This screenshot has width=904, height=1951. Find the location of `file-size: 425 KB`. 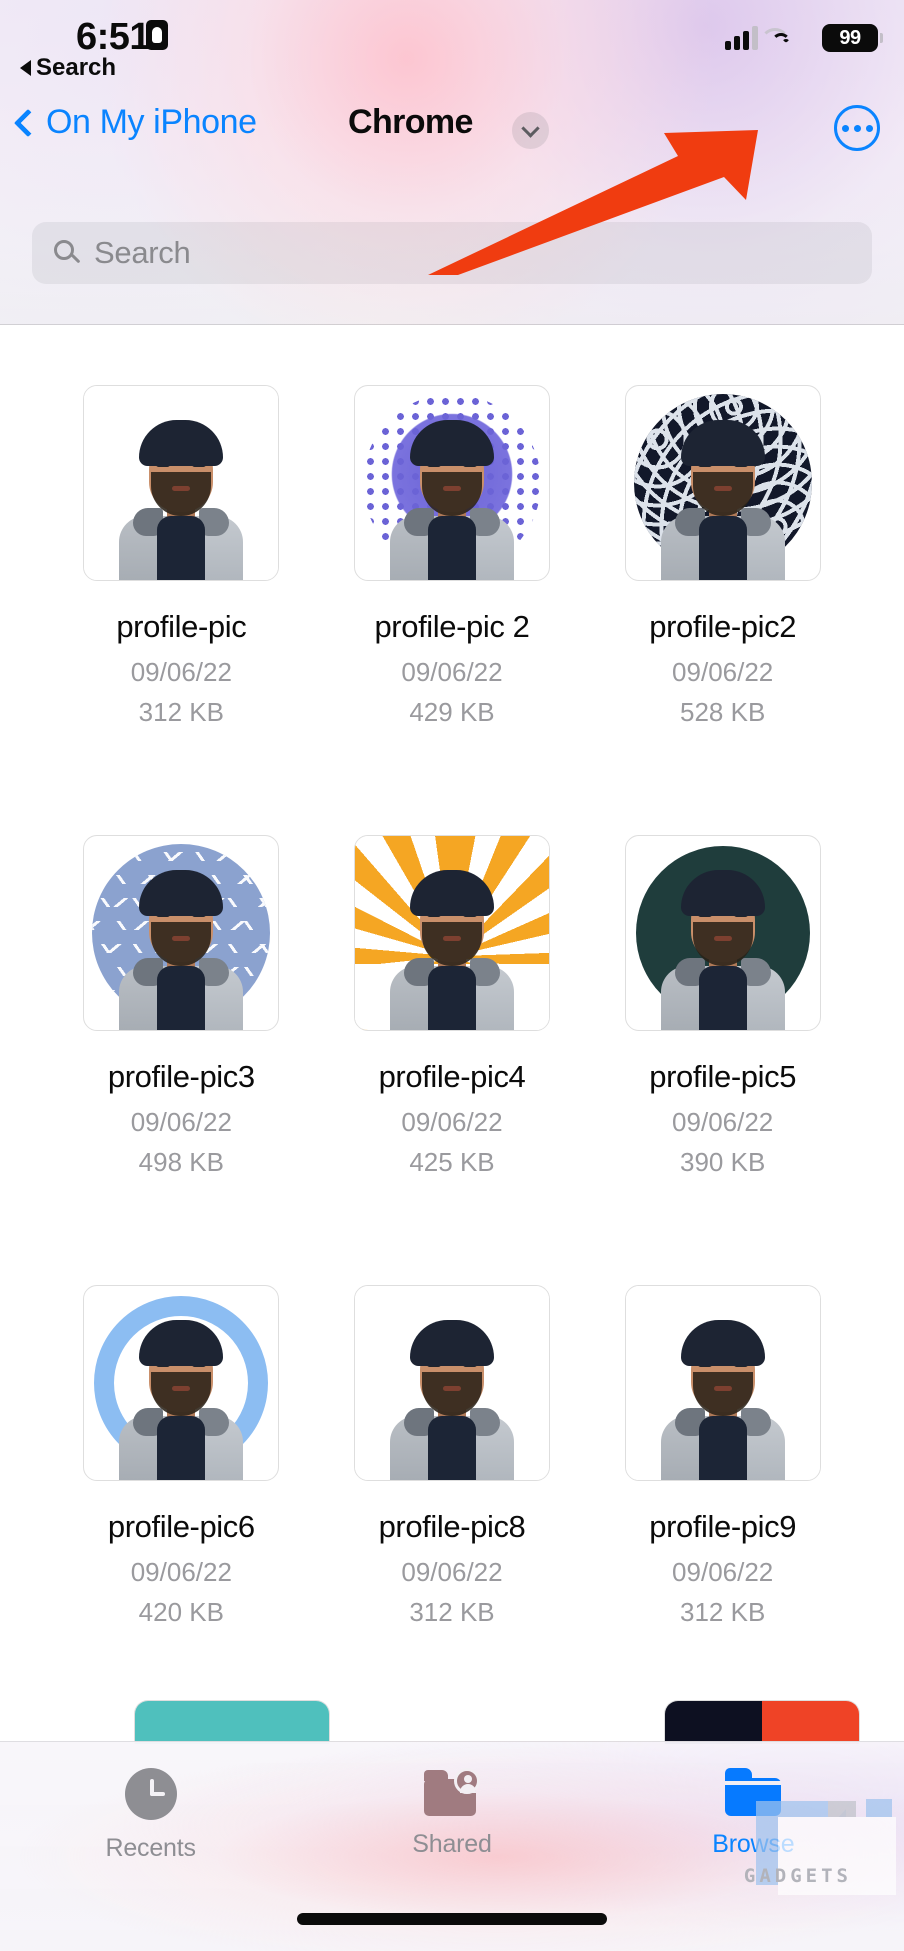

file-size: 425 KB is located at coordinates (452, 1162).